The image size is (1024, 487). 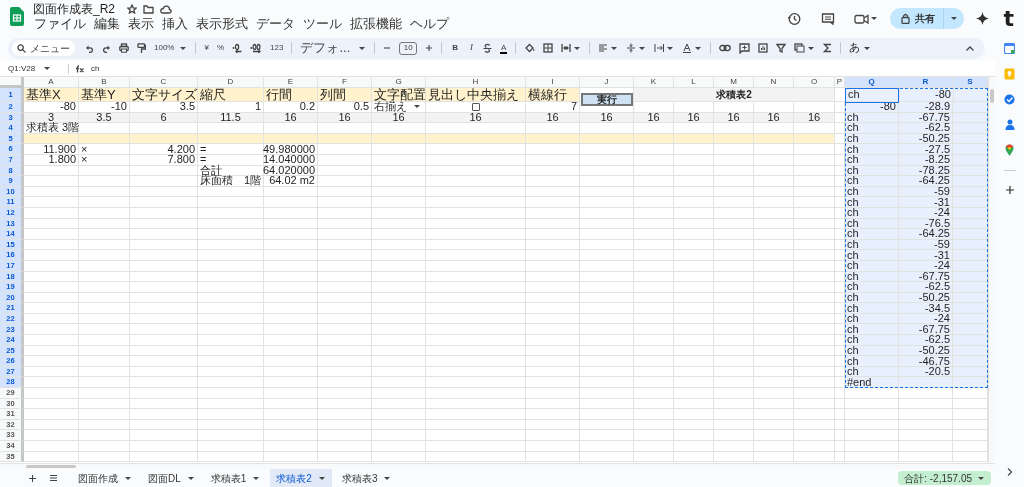 I want to click on column-header: S, so click(x=970, y=82).